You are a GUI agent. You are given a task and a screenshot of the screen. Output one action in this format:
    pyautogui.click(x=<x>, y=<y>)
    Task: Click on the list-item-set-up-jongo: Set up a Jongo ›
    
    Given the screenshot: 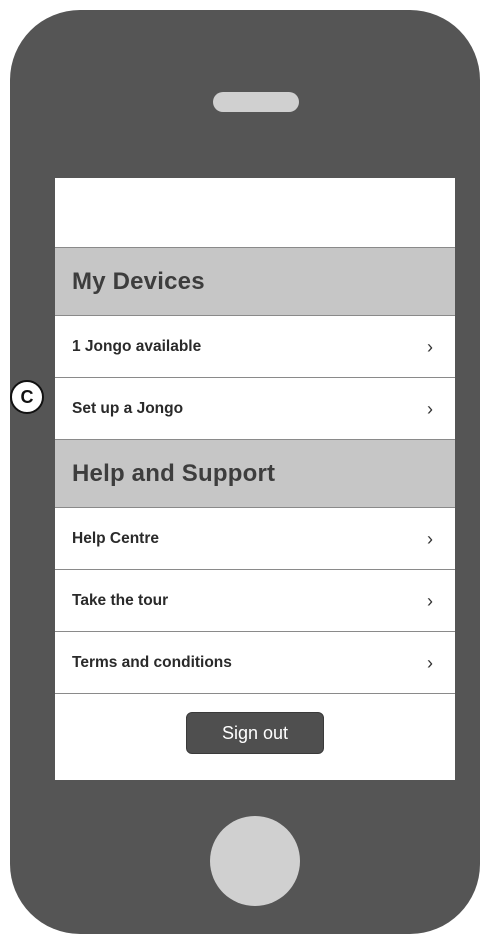 What is the action you would take?
    pyautogui.click(x=255, y=409)
    